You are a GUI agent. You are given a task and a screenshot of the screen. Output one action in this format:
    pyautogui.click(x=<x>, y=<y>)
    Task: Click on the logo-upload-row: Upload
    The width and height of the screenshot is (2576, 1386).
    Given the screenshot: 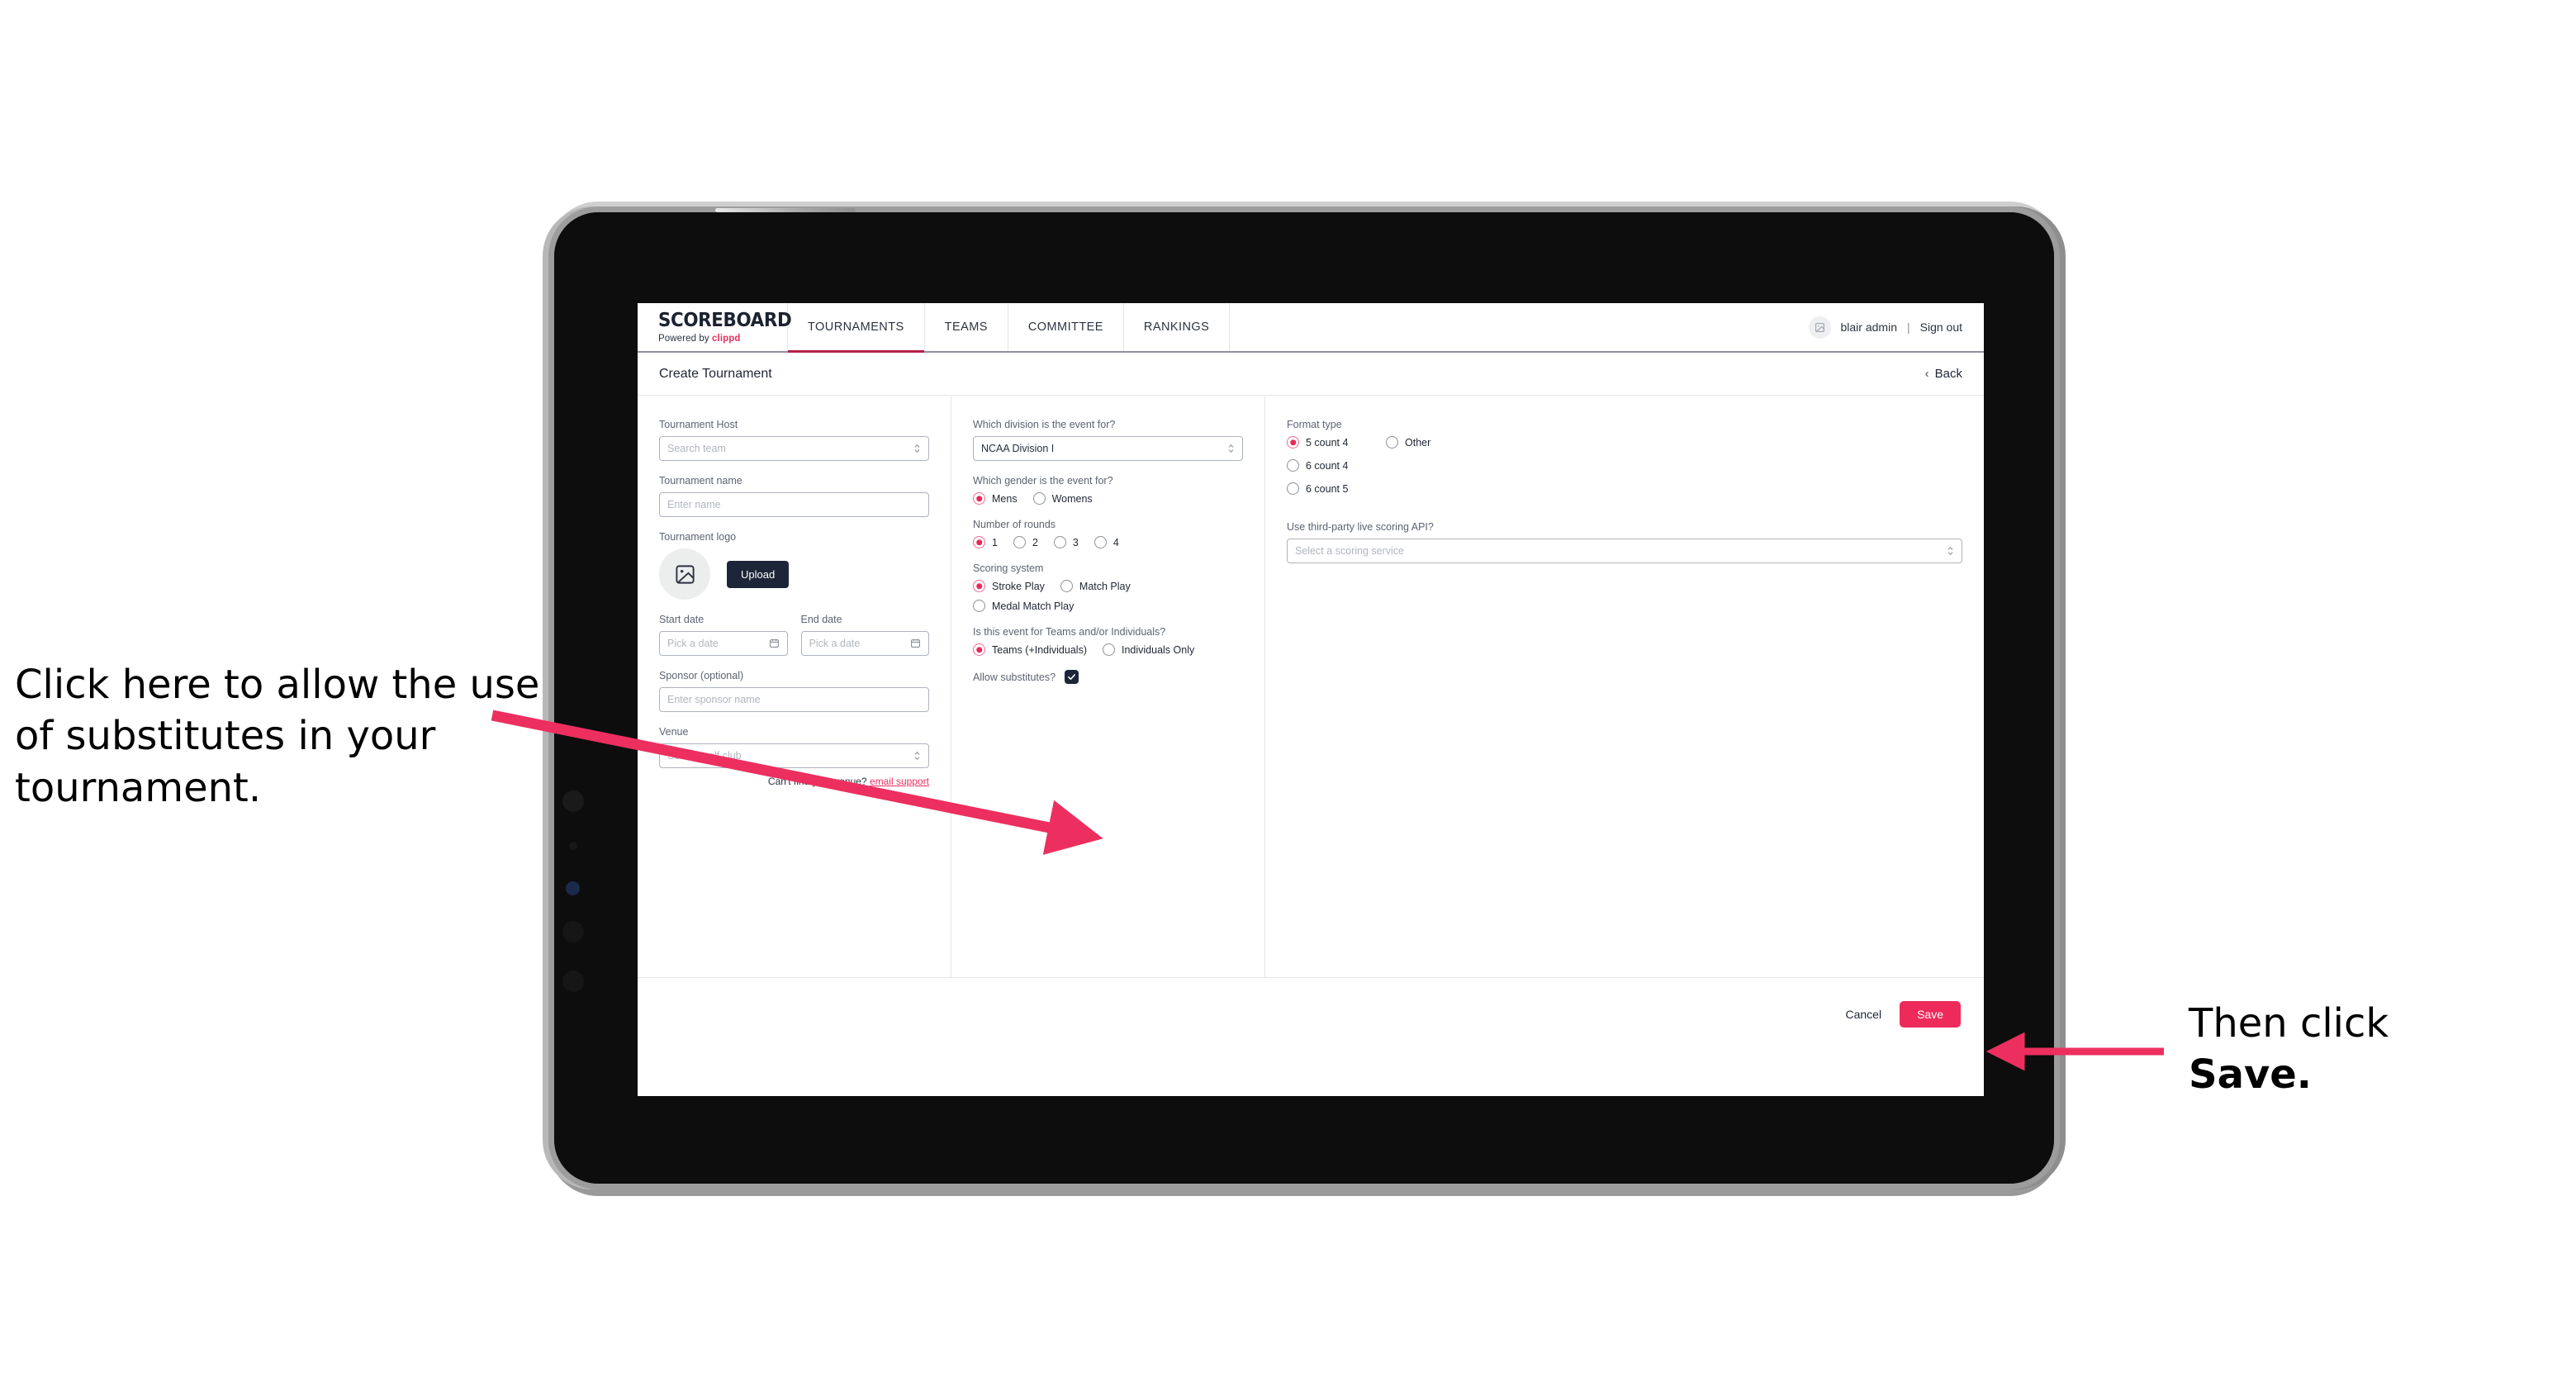 What is the action you would take?
    pyautogui.click(x=794, y=574)
    